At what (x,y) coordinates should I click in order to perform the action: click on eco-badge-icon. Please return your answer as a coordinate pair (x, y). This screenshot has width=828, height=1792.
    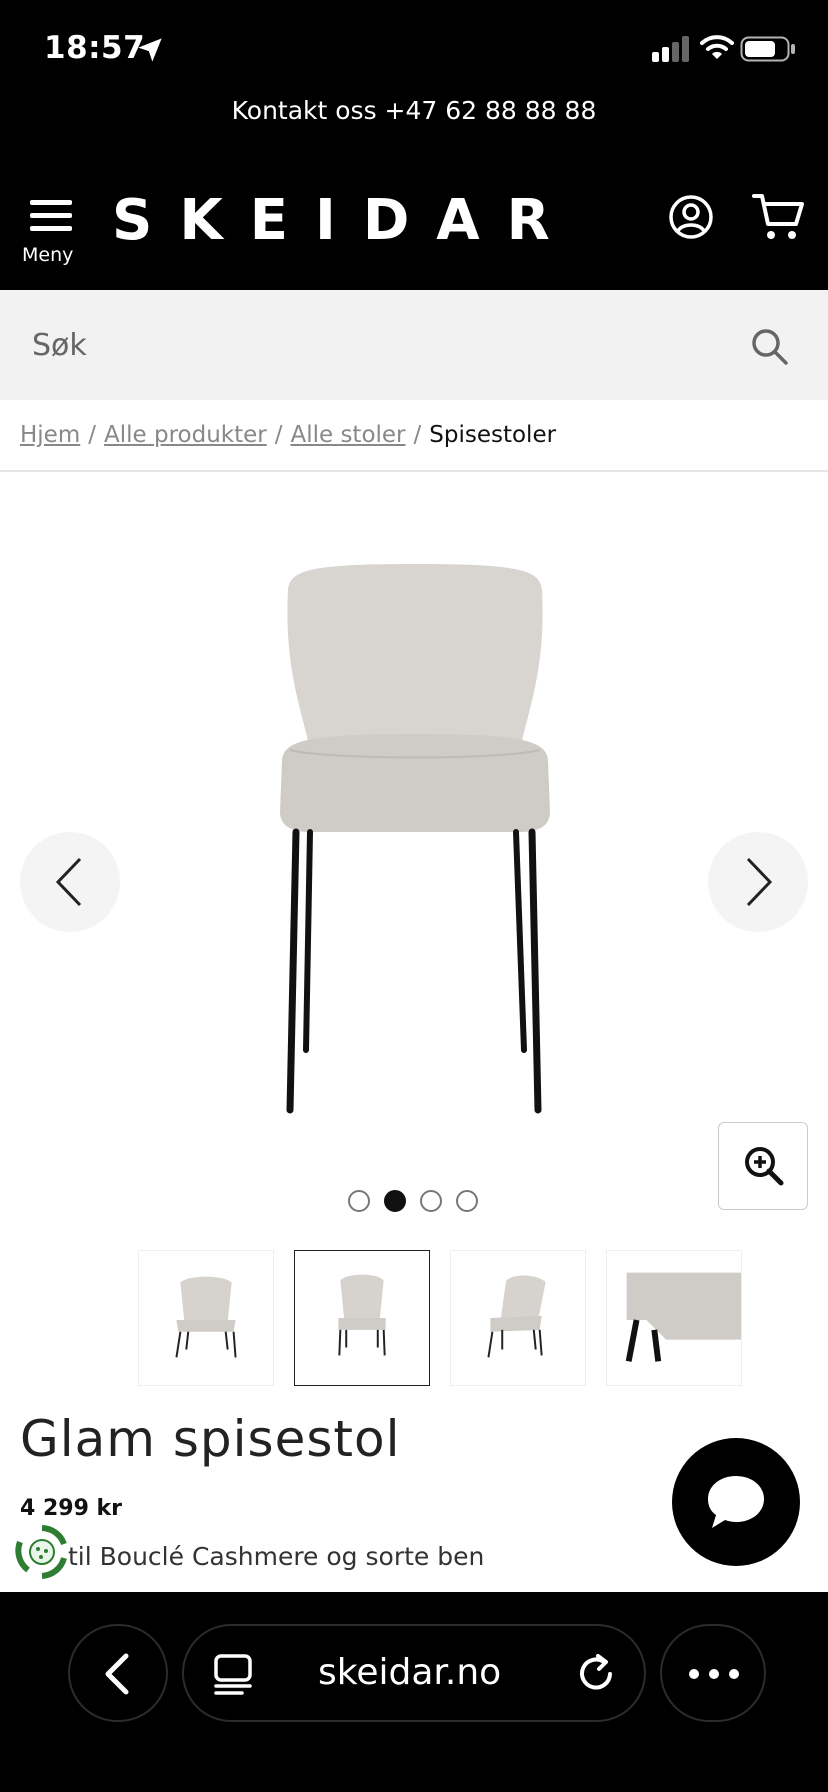
    Looking at the image, I should click on (42, 1552).